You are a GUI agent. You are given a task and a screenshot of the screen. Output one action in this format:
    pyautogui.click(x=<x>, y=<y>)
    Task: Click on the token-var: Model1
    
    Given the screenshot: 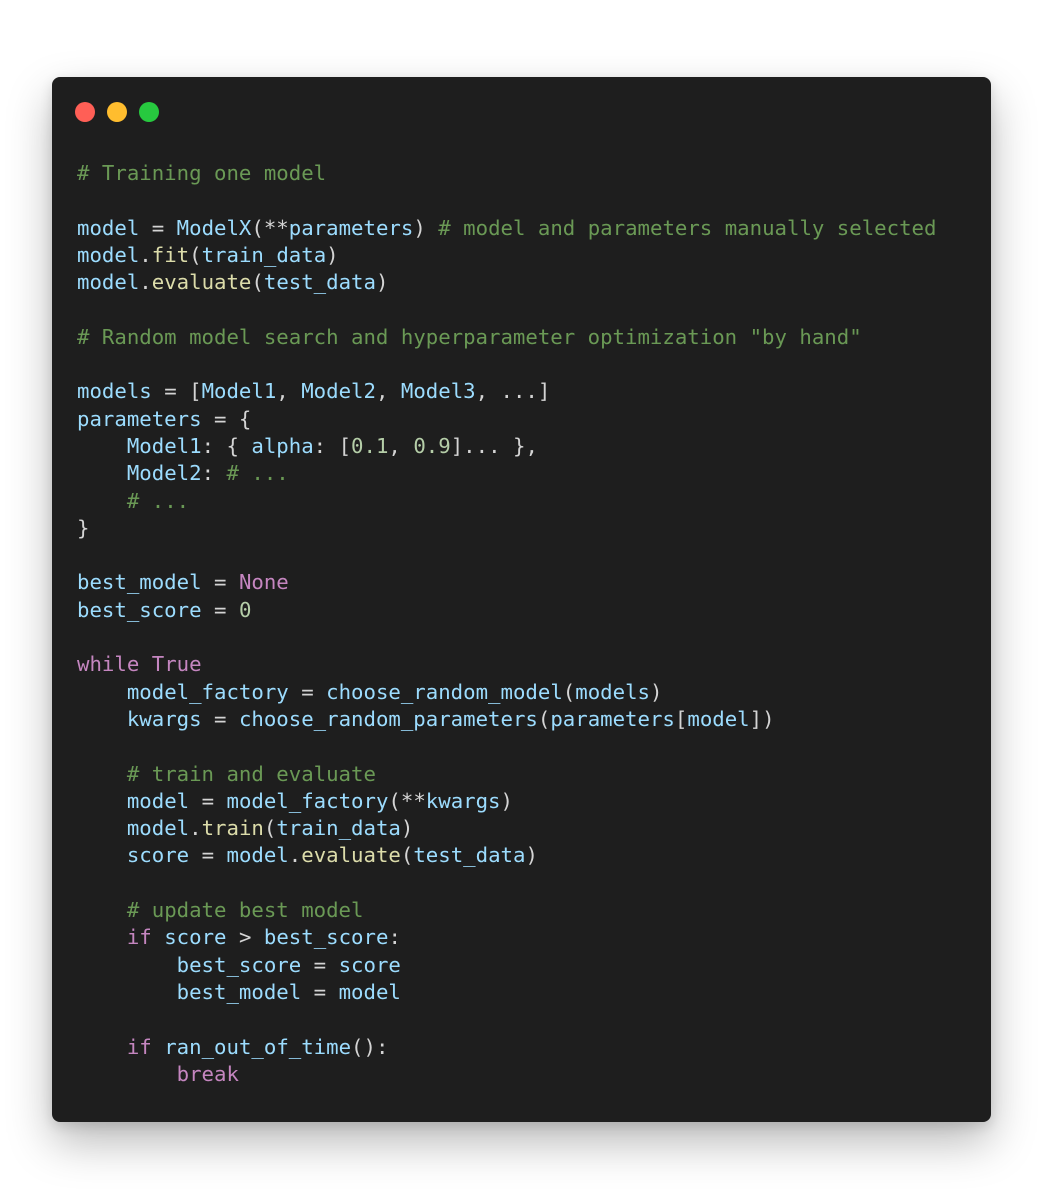 What is the action you would take?
    pyautogui.click(x=164, y=445)
    